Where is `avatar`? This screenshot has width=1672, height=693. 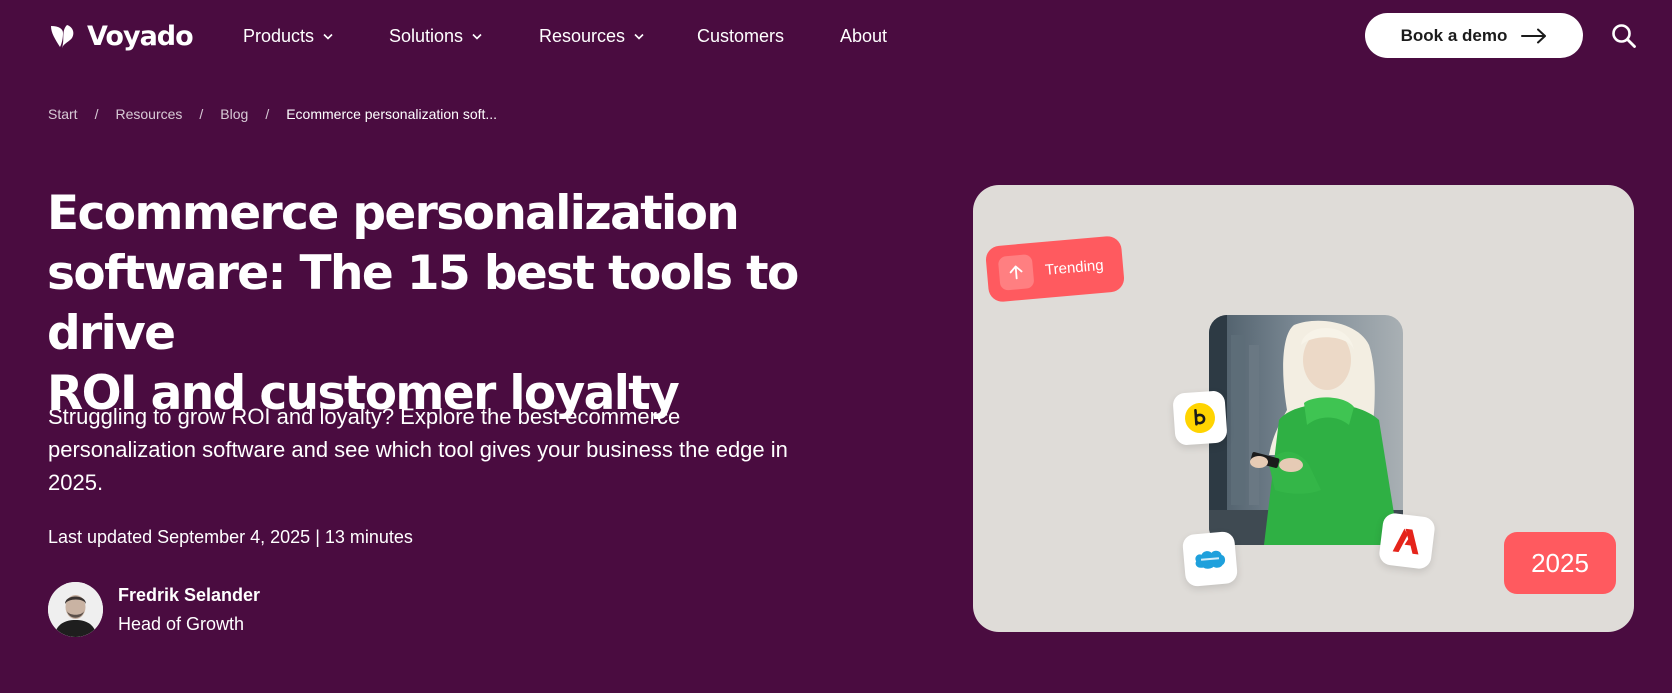 avatar is located at coordinates (75, 609).